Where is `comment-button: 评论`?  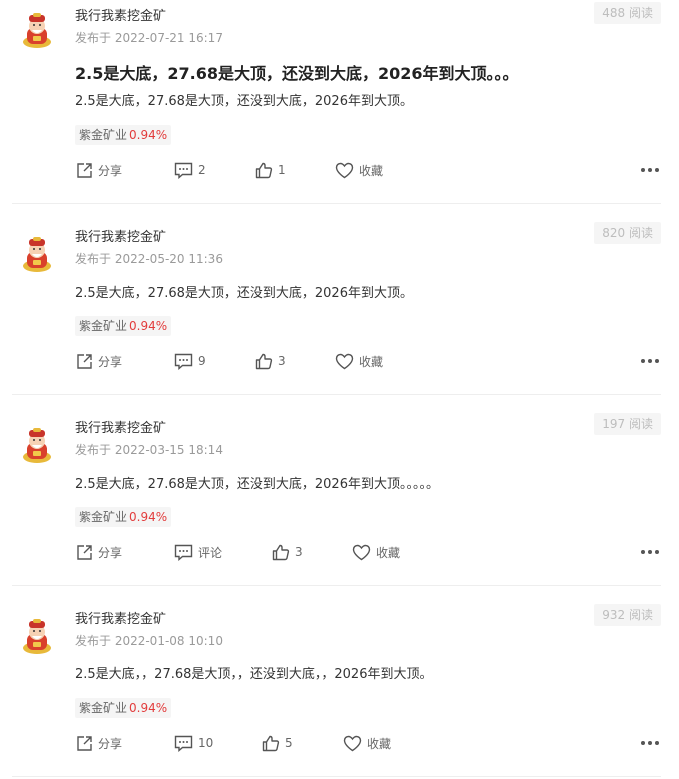 comment-button: 评论 is located at coordinates (198, 552).